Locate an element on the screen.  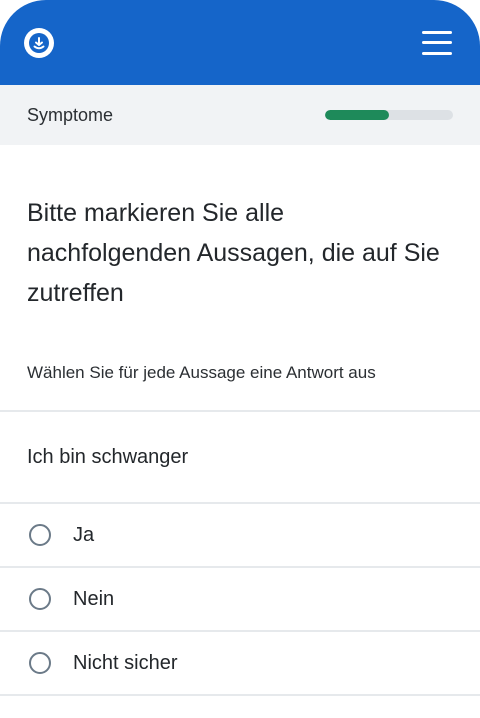
option-label: Ja is located at coordinates (84, 534).